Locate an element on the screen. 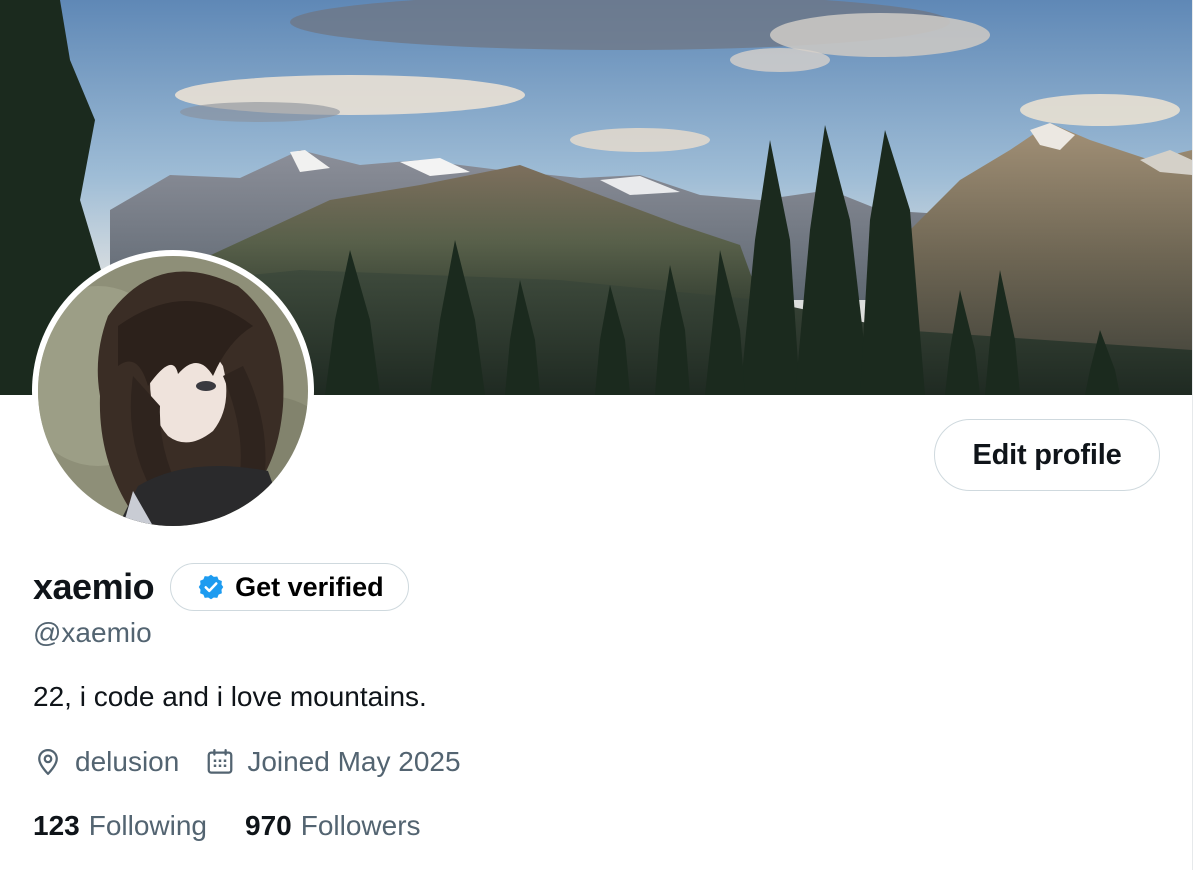 This screenshot has width=1200, height=870. followers-link: 970 Followers is located at coordinates (333, 826).